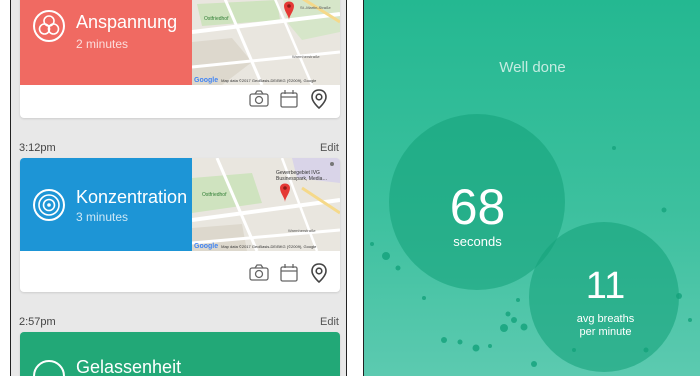 The width and height of the screenshot is (700, 376). What do you see at coordinates (49, 205) in the screenshot?
I see `concentration-icon` at bounding box center [49, 205].